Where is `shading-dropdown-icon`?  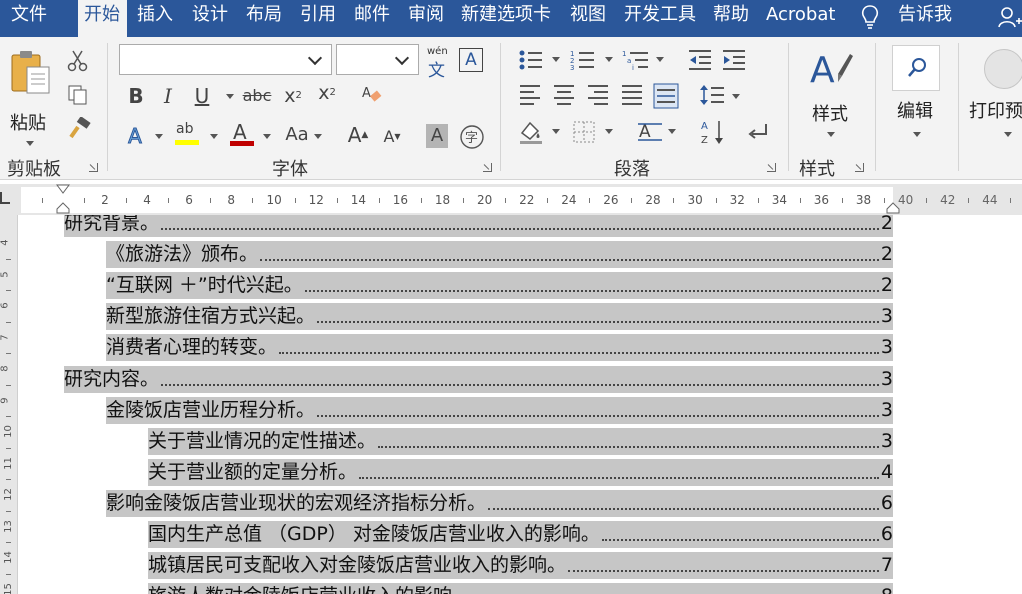 shading-dropdown-icon is located at coordinates (556, 131).